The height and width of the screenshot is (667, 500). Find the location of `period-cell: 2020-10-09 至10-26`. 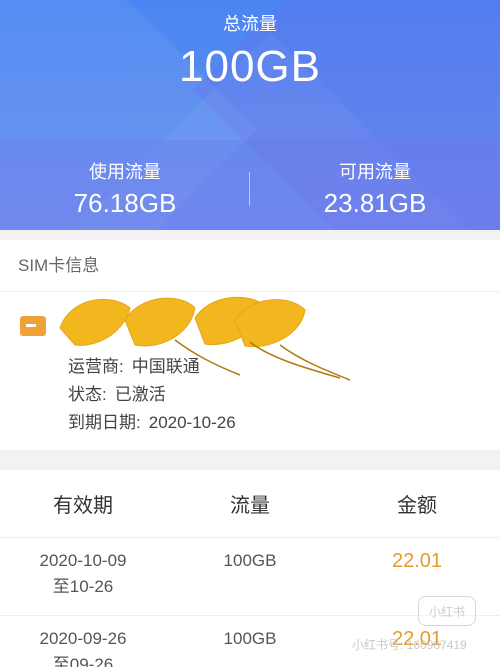

period-cell: 2020-10-09 至10-26 is located at coordinates (83, 574).